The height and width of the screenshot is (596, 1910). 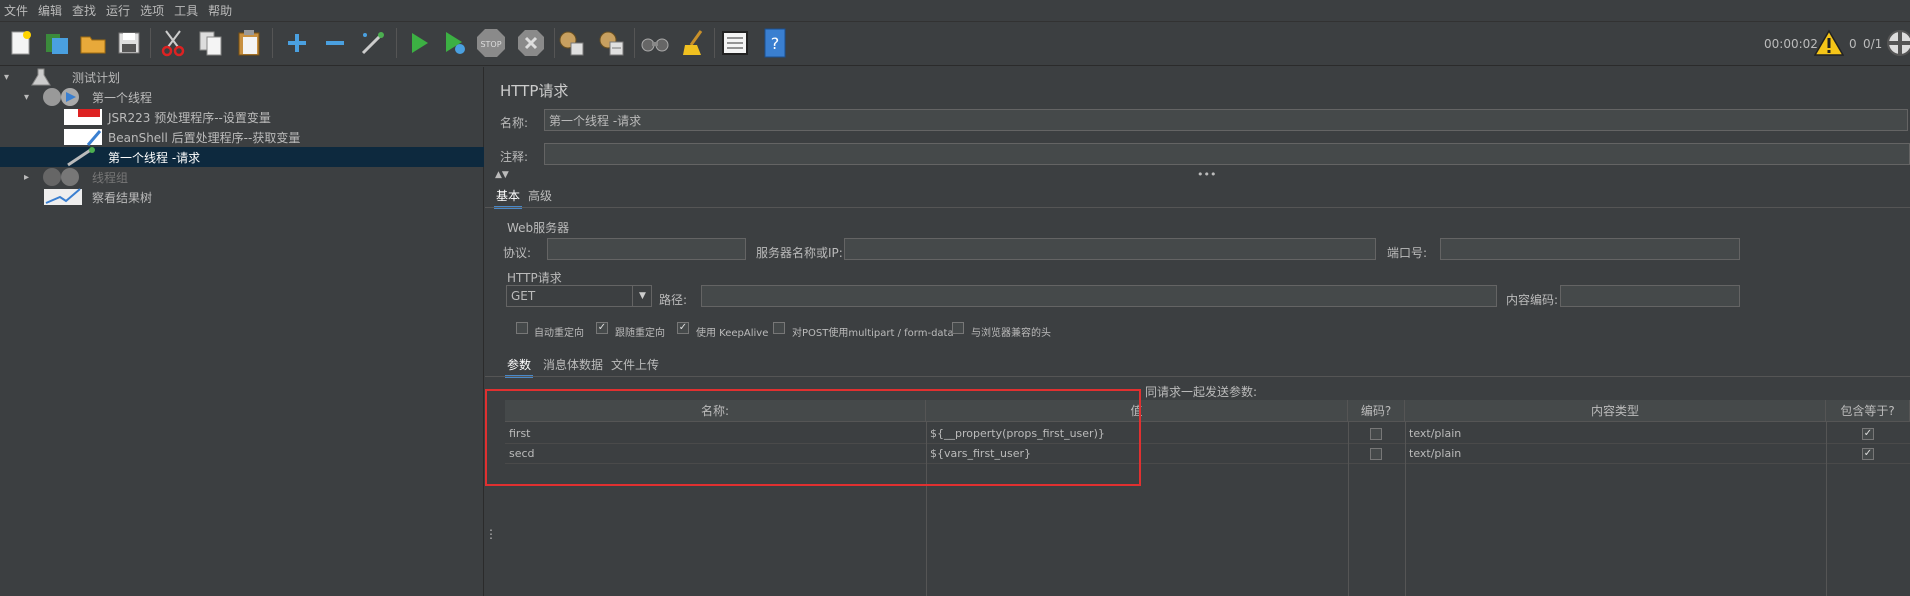 I want to click on protocol-field, so click(x=646, y=249).